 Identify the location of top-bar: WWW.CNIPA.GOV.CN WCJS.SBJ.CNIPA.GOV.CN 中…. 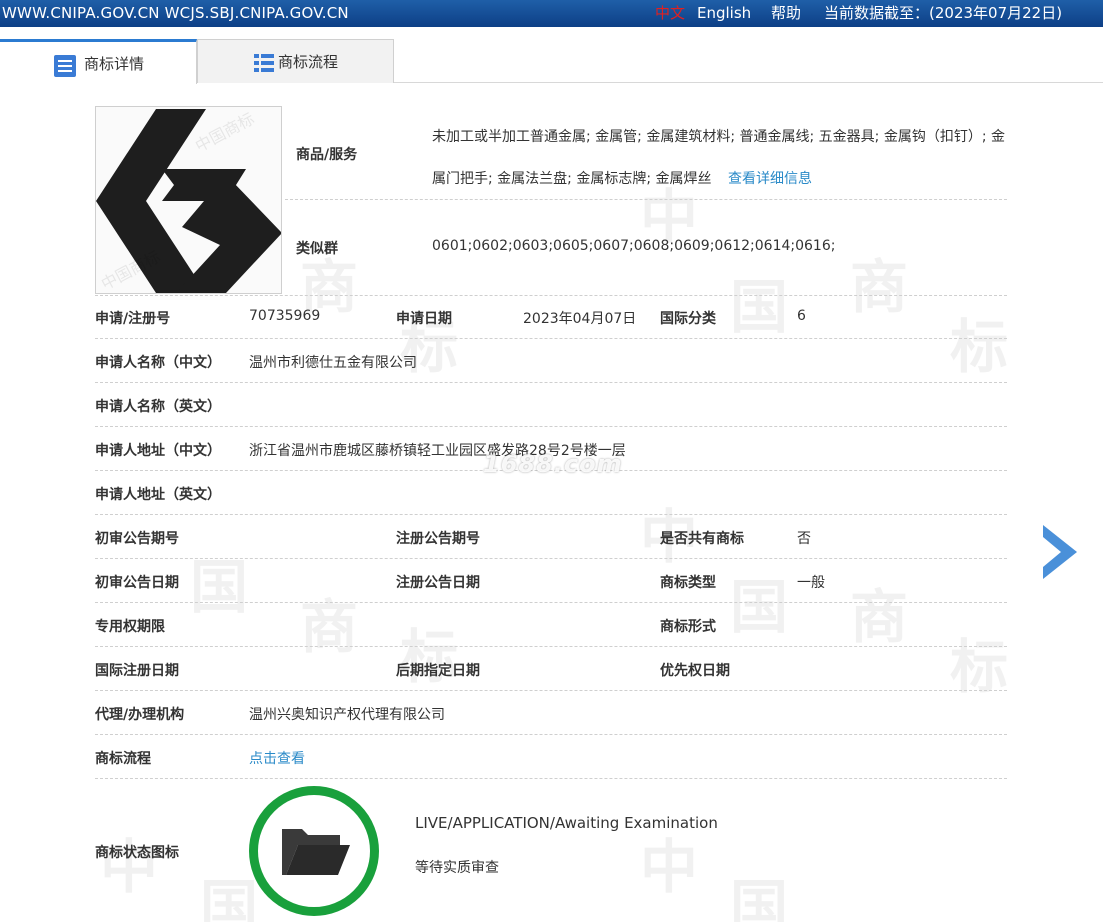
(551, 13).